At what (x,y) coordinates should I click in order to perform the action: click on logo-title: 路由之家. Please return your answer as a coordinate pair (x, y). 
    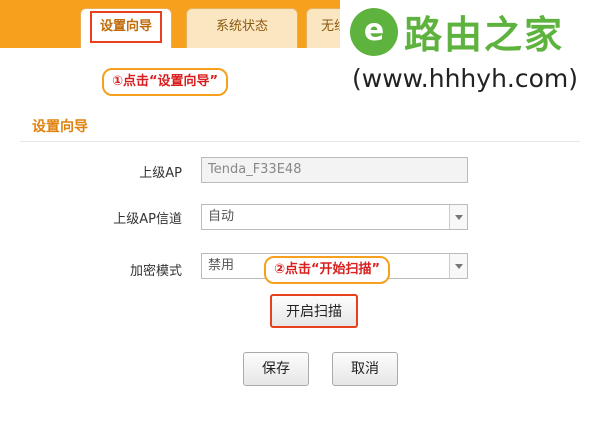
    Looking at the image, I should click on (484, 35).